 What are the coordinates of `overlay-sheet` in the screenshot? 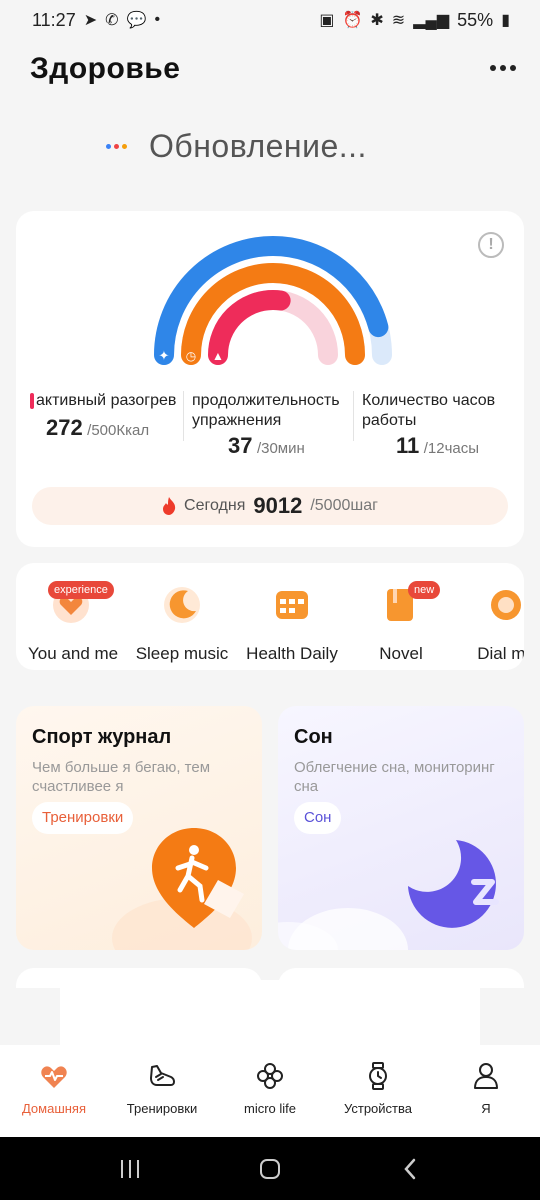 It's located at (270, 1013).